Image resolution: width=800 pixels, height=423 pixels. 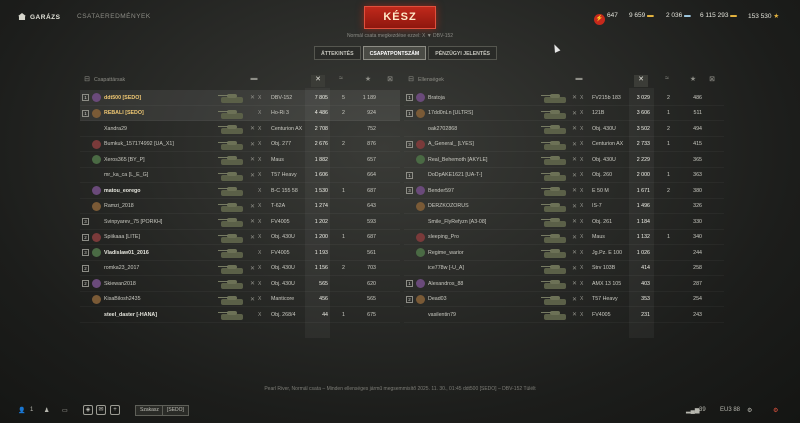 I want to click on tab-team-score: CSAPATPONTSZÁM, so click(x=394, y=53).